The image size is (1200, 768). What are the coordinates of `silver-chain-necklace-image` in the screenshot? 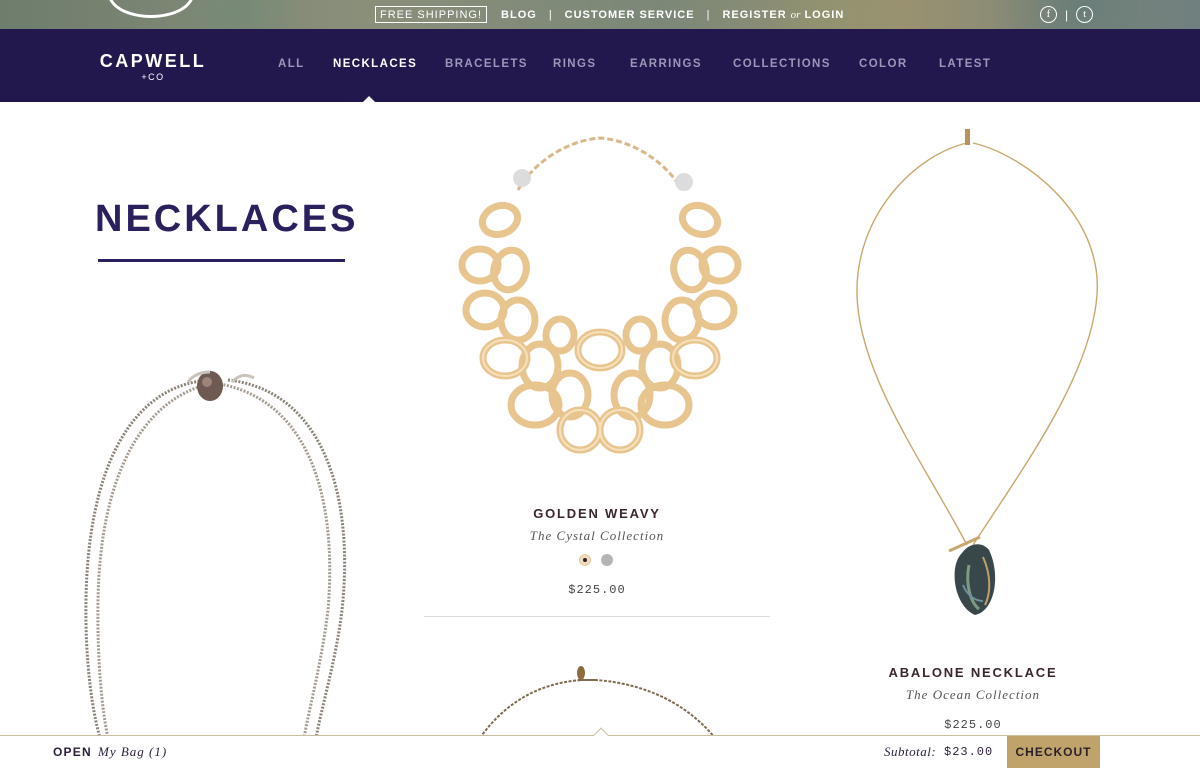 It's located at (220, 549).